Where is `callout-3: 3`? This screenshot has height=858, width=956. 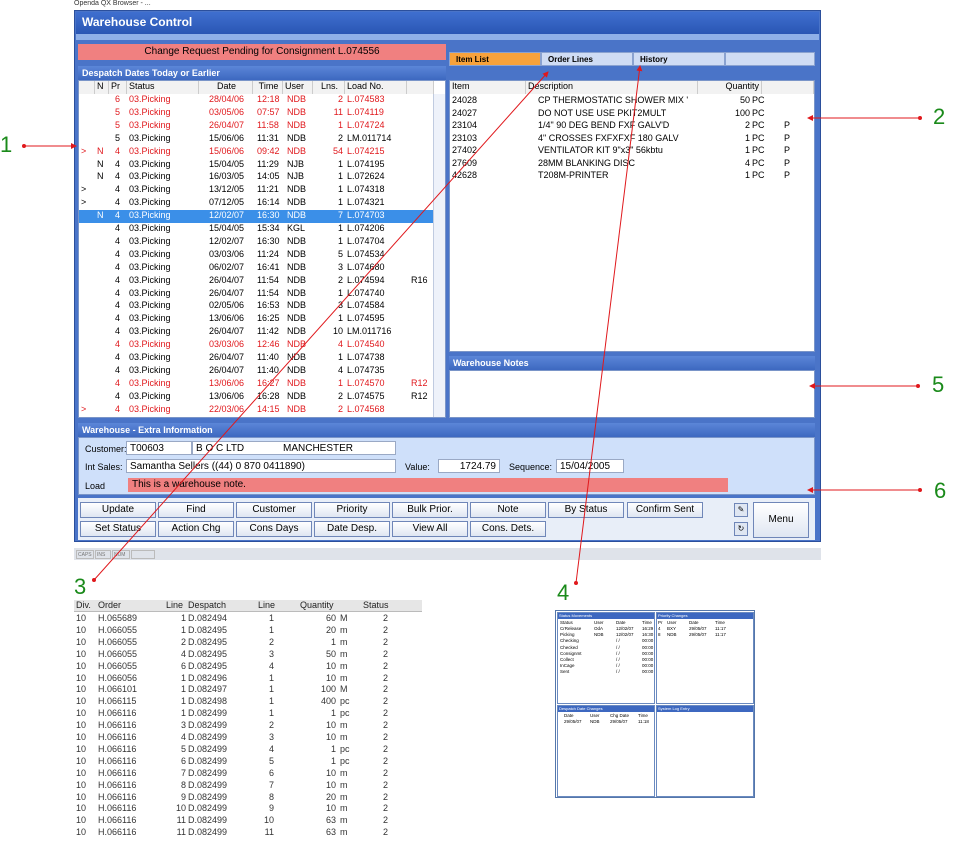 callout-3: 3 is located at coordinates (80, 586).